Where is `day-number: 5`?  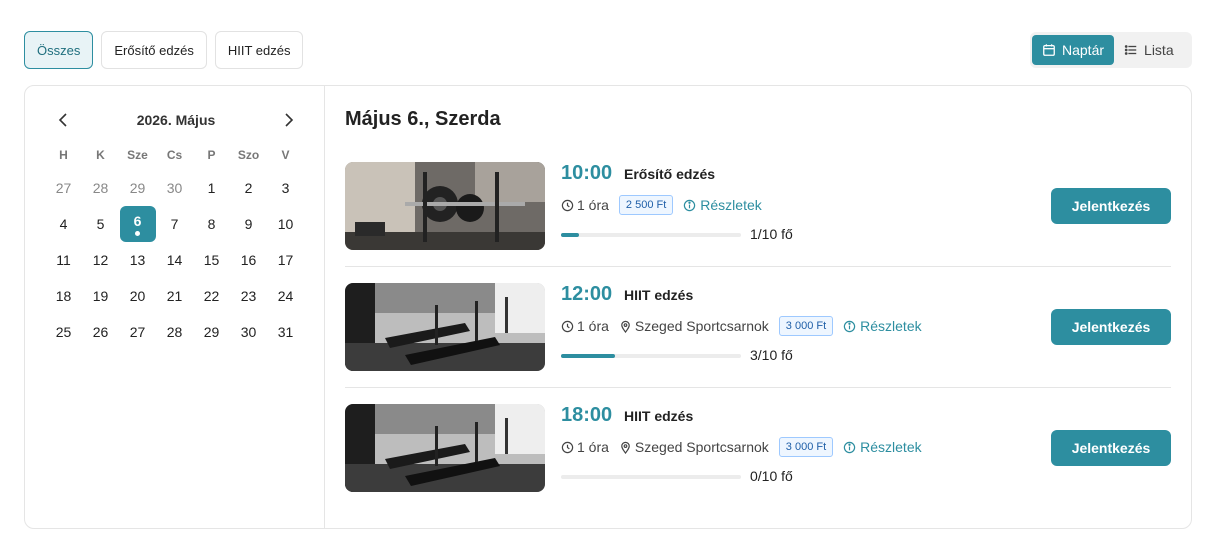
day-number: 5 is located at coordinates (100, 224).